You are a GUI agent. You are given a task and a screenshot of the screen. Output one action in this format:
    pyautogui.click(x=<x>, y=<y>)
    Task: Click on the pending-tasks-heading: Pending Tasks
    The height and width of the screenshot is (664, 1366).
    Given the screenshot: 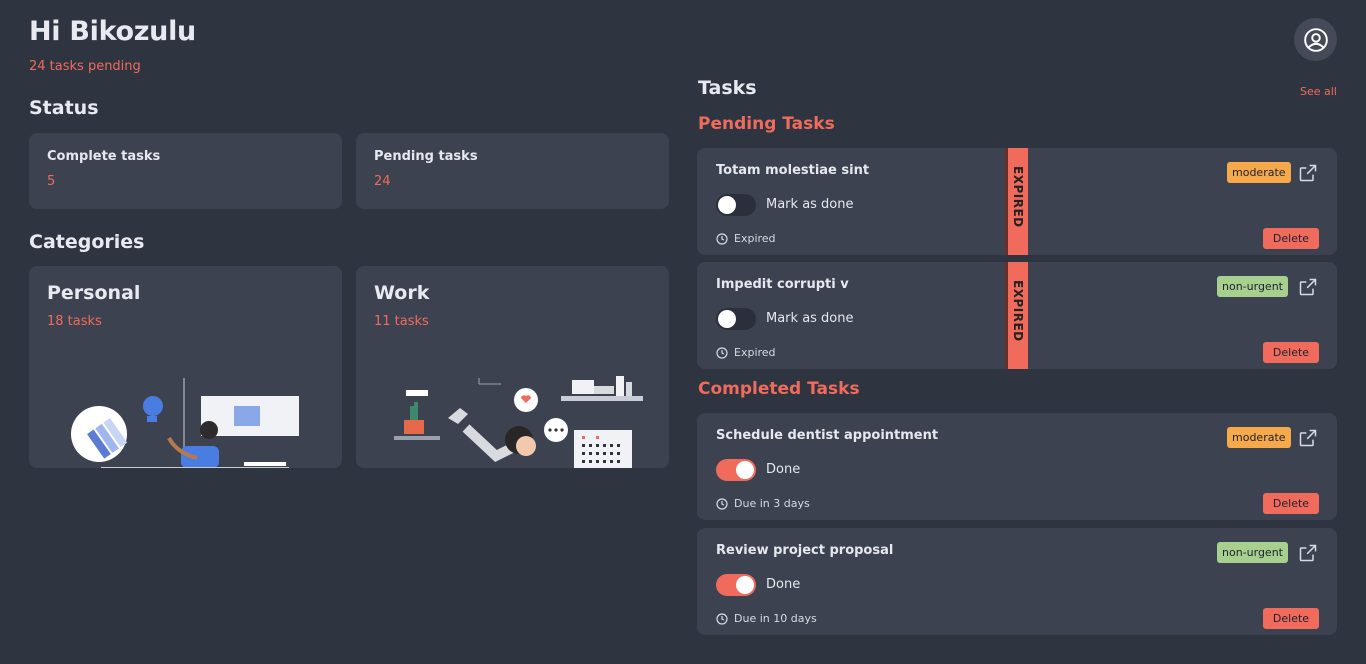 What is the action you would take?
    pyautogui.click(x=766, y=124)
    